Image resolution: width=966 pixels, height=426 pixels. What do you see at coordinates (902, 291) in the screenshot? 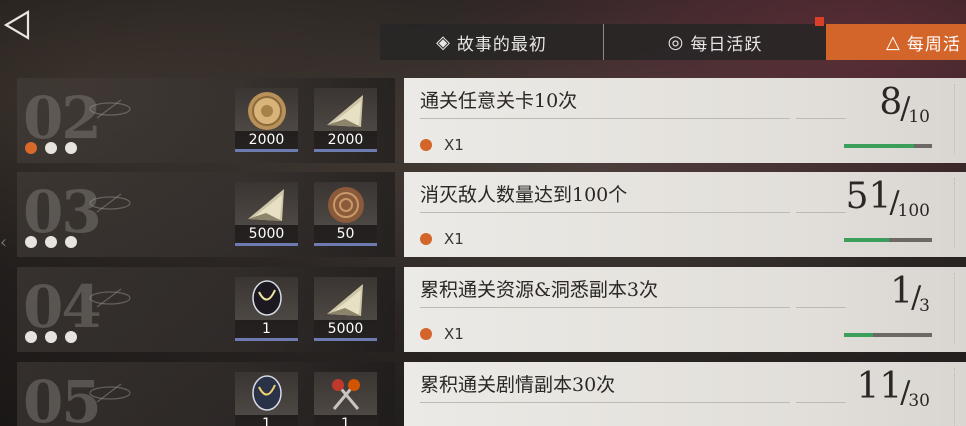
I see `progress-current: 1` at bounding box center [902, 291].